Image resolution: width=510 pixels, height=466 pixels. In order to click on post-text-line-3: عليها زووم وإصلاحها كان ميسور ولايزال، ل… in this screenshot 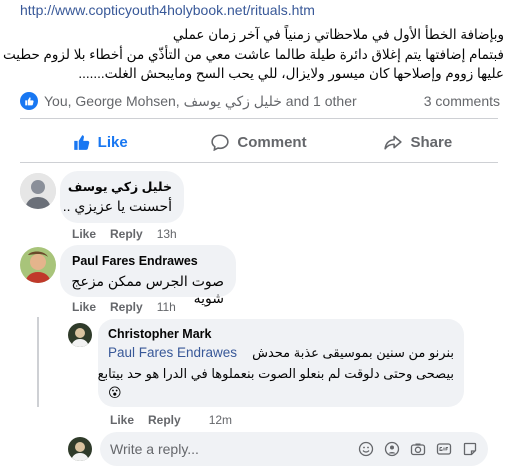, I will do `click(291, 73)`.